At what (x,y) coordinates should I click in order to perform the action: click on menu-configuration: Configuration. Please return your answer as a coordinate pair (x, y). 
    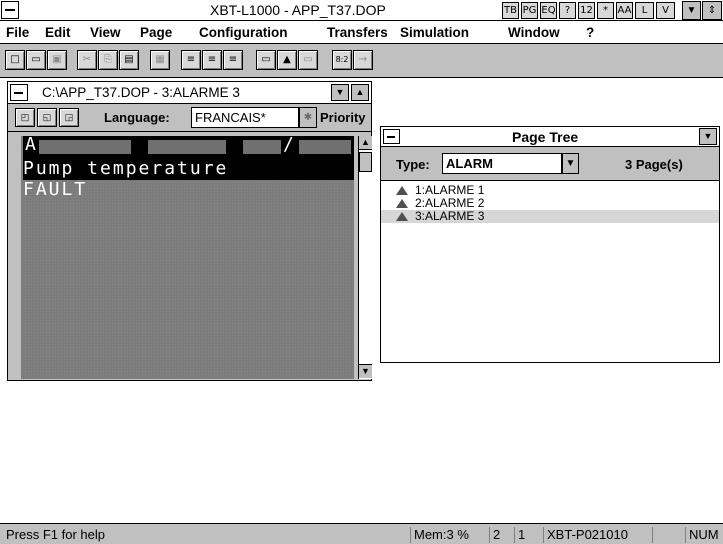
    Looking at the image, I should click on (243, 32).